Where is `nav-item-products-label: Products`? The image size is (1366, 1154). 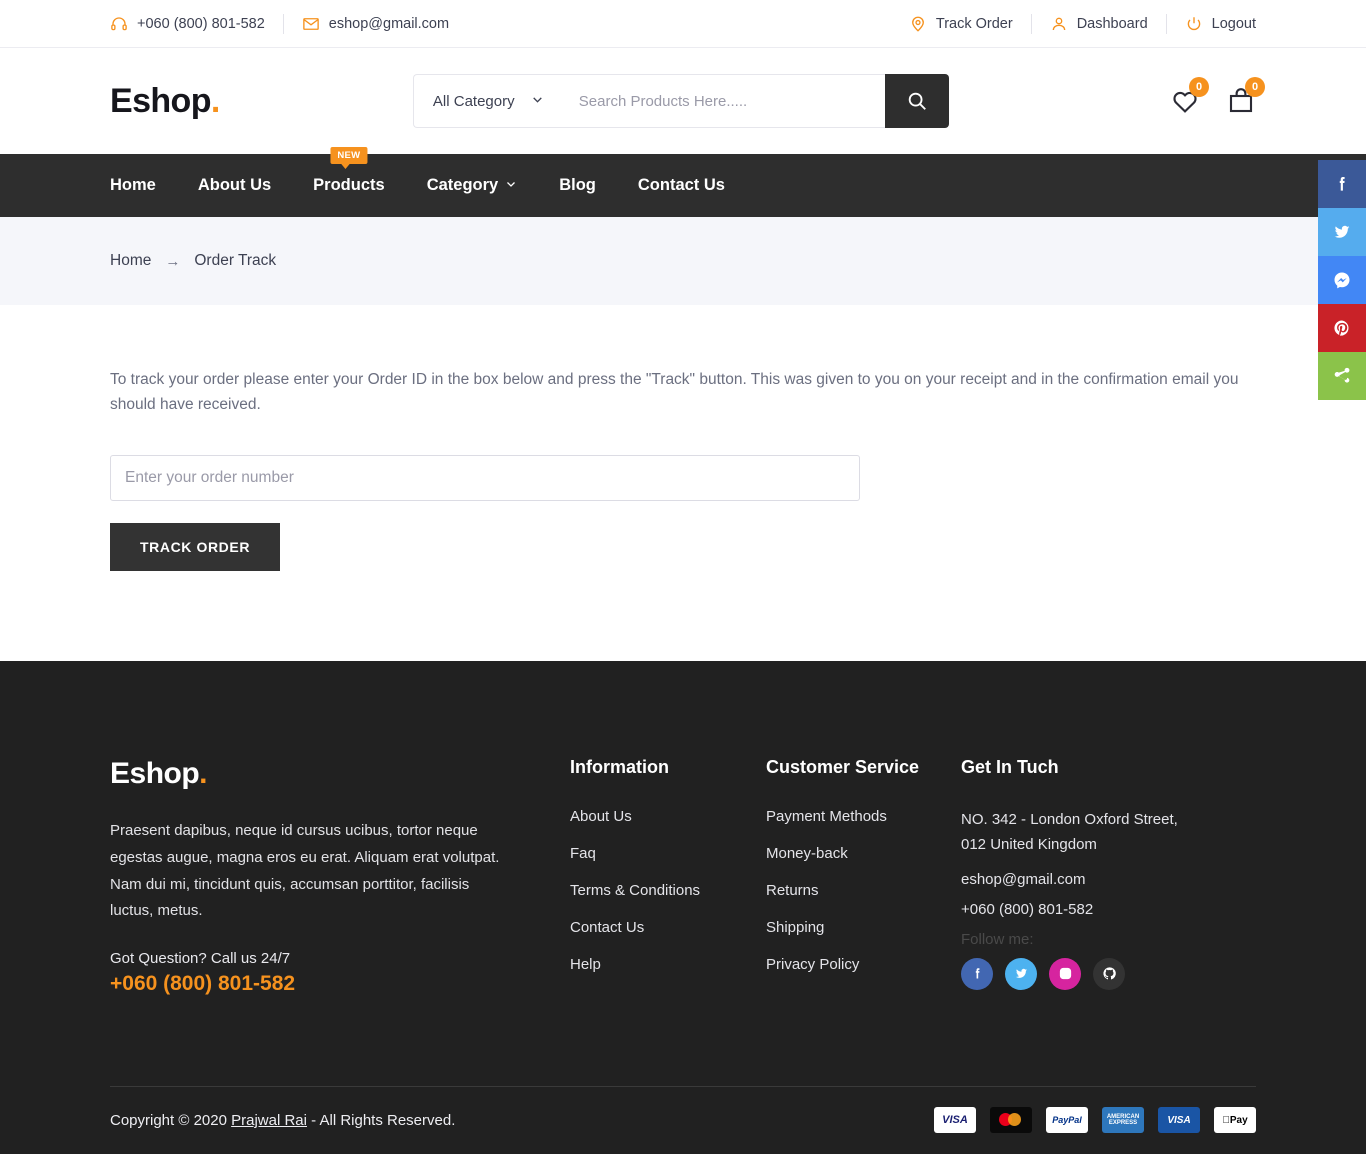
nav-item-products-label: Products is located at coordinates (349, 185).